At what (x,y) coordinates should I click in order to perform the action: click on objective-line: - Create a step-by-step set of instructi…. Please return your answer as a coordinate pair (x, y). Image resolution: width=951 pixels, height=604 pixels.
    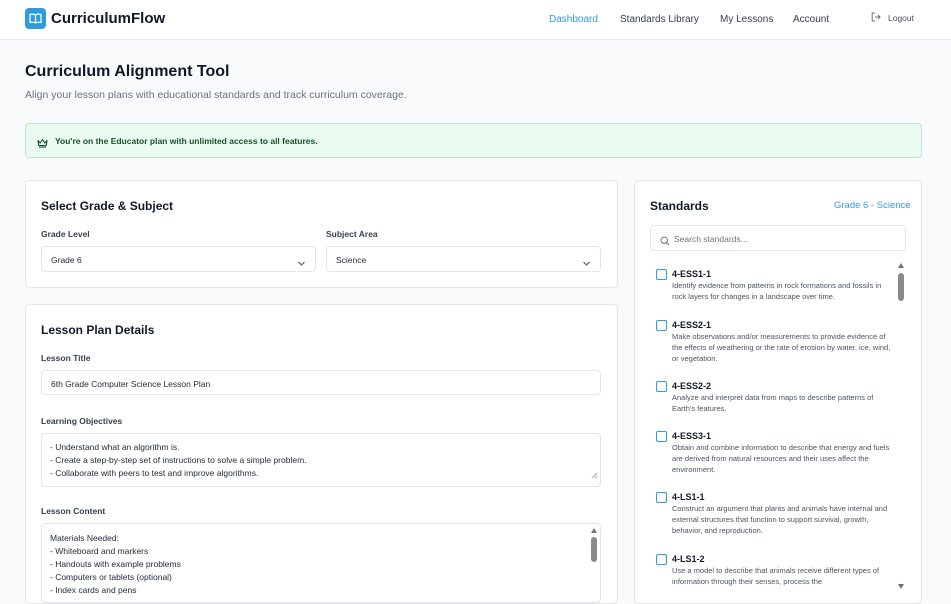
    Looking at the image, I should click on (178, 460).